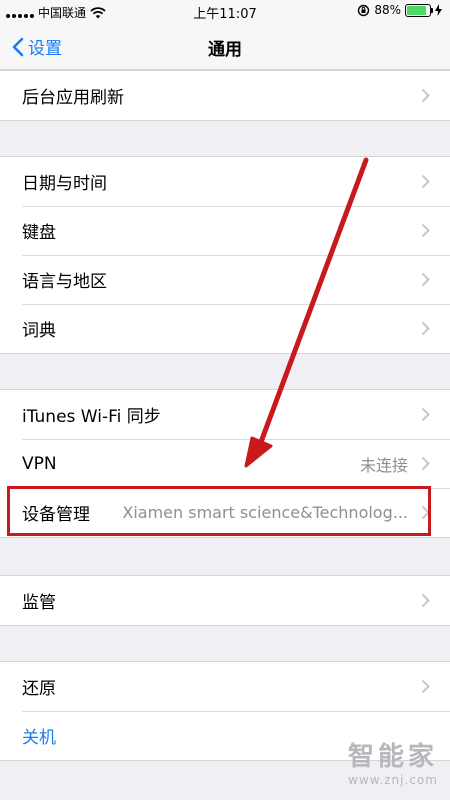 The height and width of the screenshot is (800, 450). What do you see at coordinates (419, 10) in the screenshot?
I see `battery-icon` at bounding box center [419, 10].